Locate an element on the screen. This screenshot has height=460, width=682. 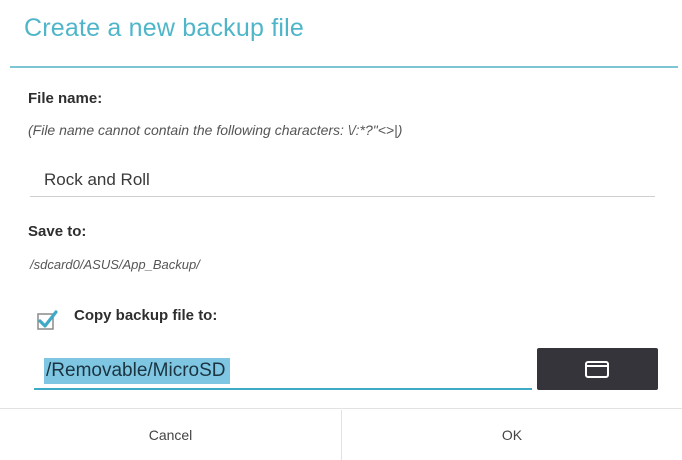
checkmark-icon is located at coordinates (47, 320).